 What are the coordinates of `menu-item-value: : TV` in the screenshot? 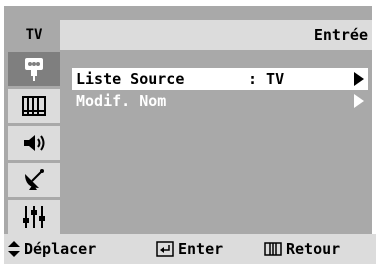 It's located at (266, 79).